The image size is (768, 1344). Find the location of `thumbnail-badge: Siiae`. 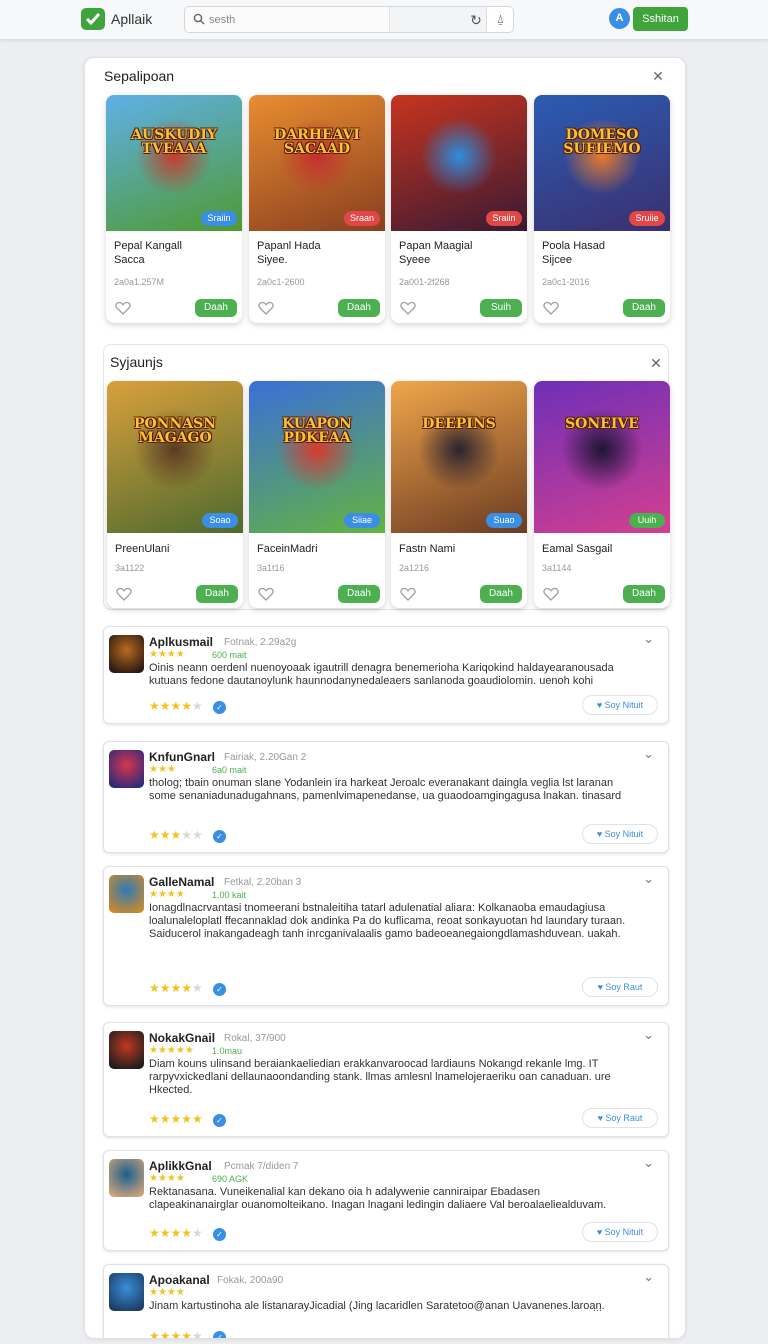

thumbnail-badge: Siiae is located at coordinates (362, 520).